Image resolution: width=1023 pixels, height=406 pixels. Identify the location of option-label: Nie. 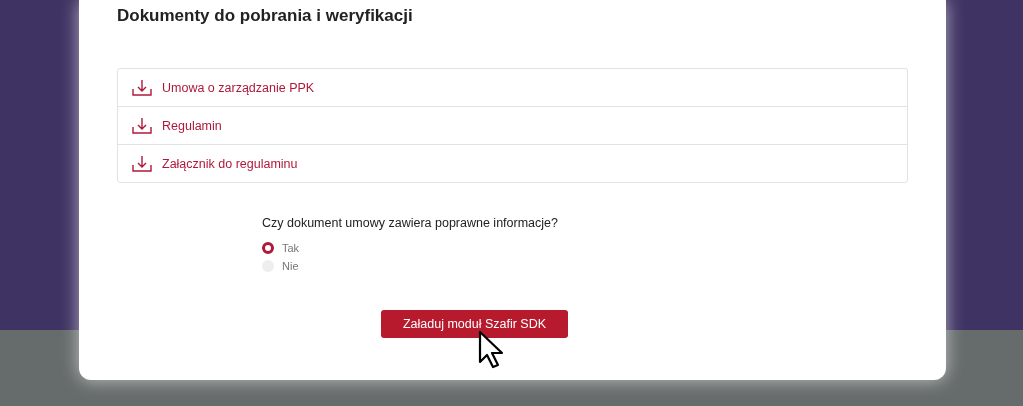
(290, 266).